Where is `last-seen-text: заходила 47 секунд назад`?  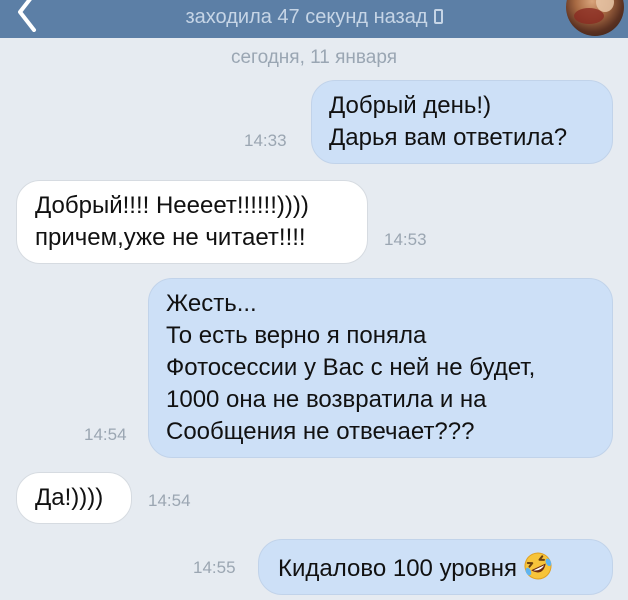
last-seen-text: заходила 47 секунд назад is located at coordinates (306, 17).